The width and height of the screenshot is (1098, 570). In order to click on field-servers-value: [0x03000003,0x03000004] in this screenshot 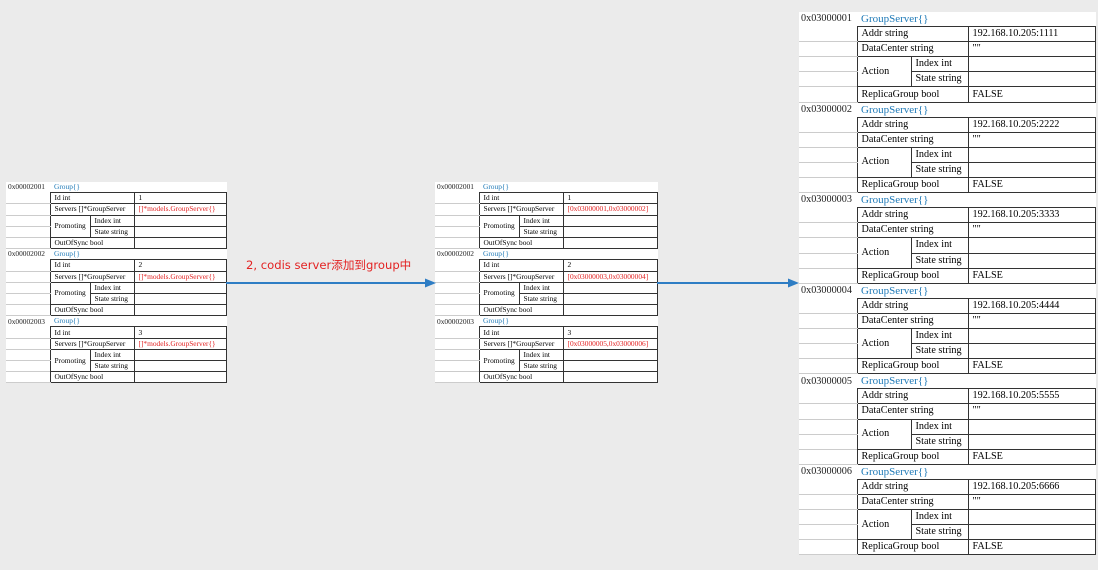, I will do `click(610, 276)`.